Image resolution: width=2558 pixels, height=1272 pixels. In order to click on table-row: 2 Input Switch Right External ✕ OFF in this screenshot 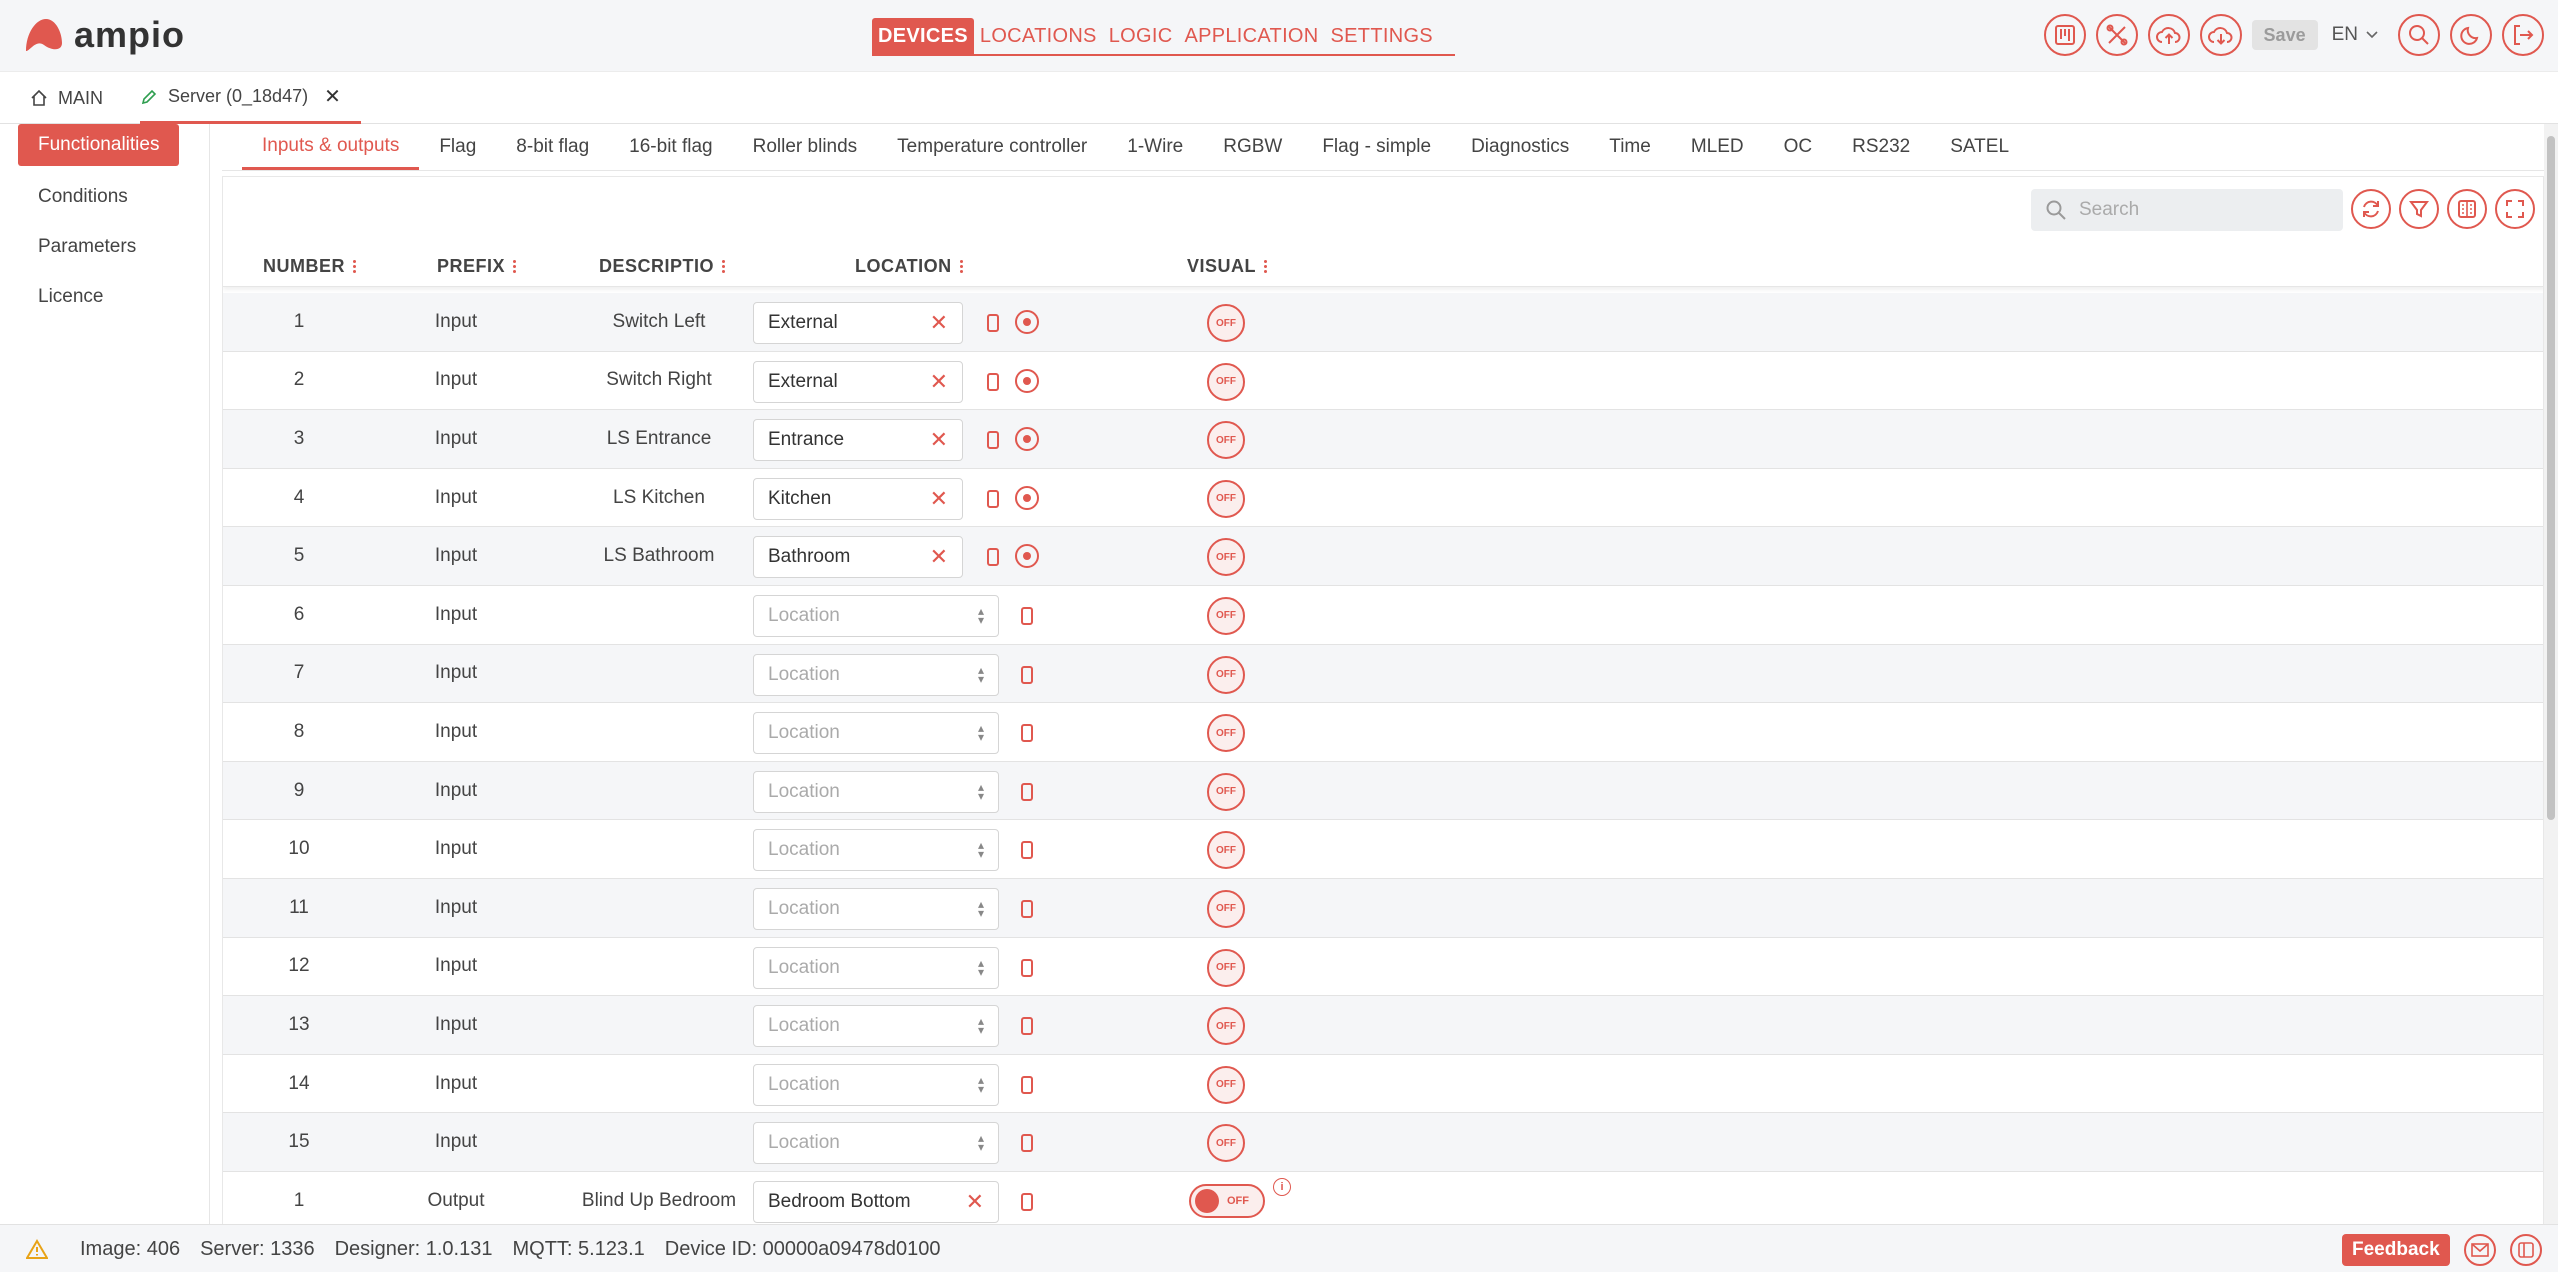, I will do `click(1383, 381)`.